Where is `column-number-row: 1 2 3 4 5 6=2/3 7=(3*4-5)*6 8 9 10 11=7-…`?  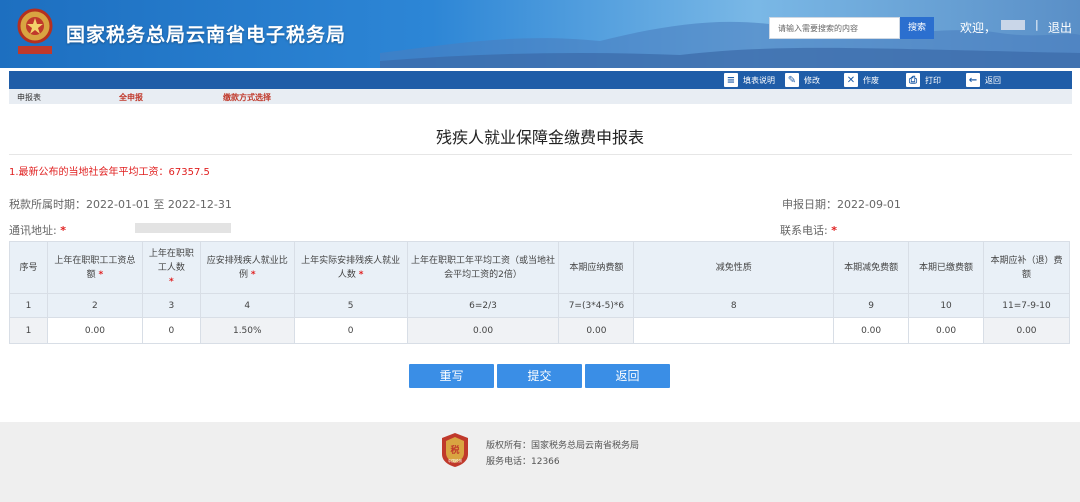
column-number-row: 1 2 3 4 5 6=2/3 7=(3*4-5)*6 8 9 10 11=7-… is located at coordinates (539, 305).